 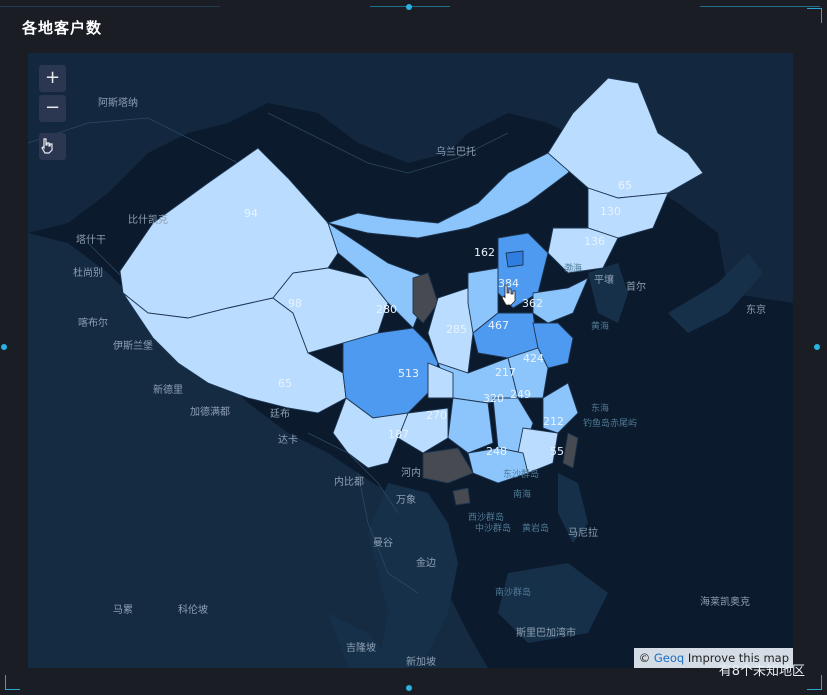 What do you see at coordinates (168, 389) in the screenshot?
I see `place-label: 新德里` at bounding box center [168, 389].